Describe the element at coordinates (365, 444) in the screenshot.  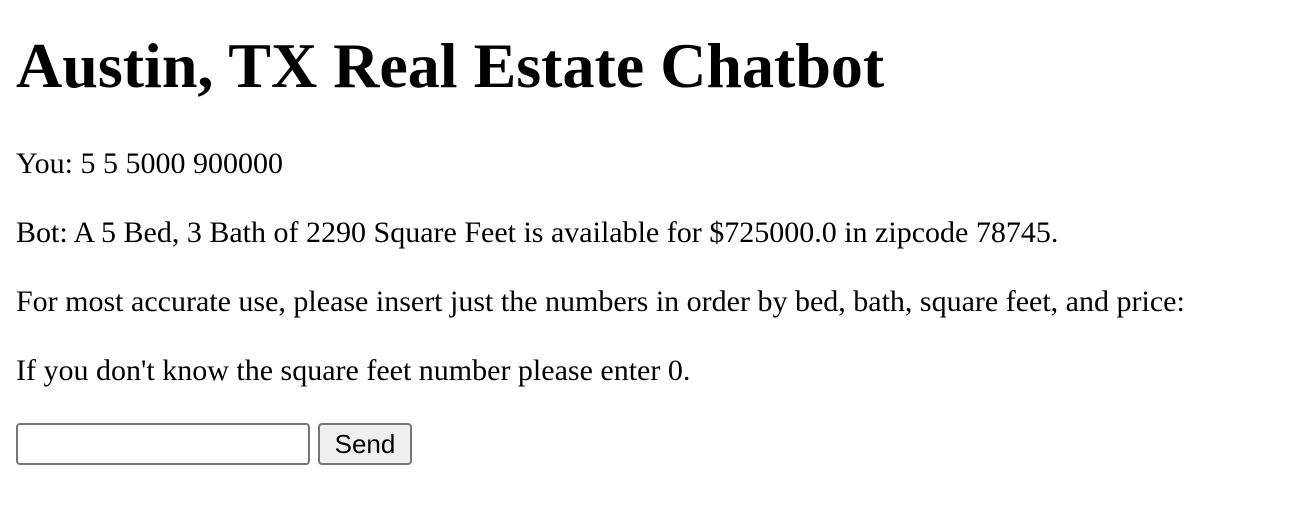
I see `send-button: Send` at that location.